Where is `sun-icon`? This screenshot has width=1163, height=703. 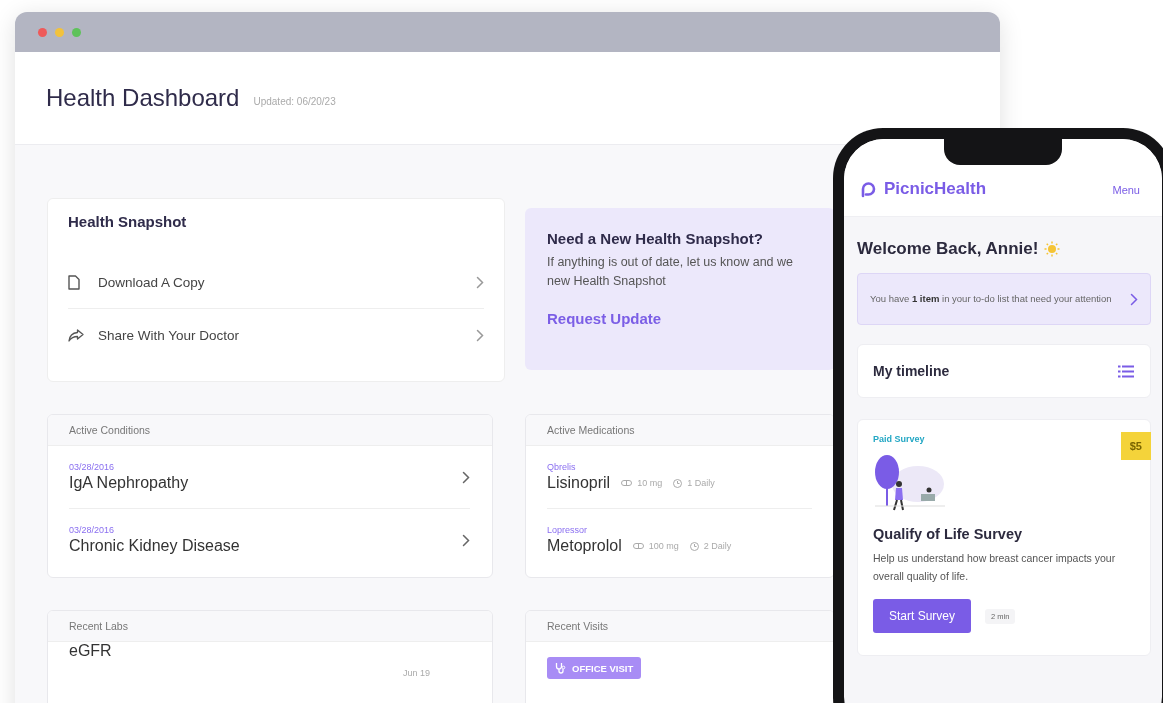
sun-icon is located at coordinates (1052, 249).